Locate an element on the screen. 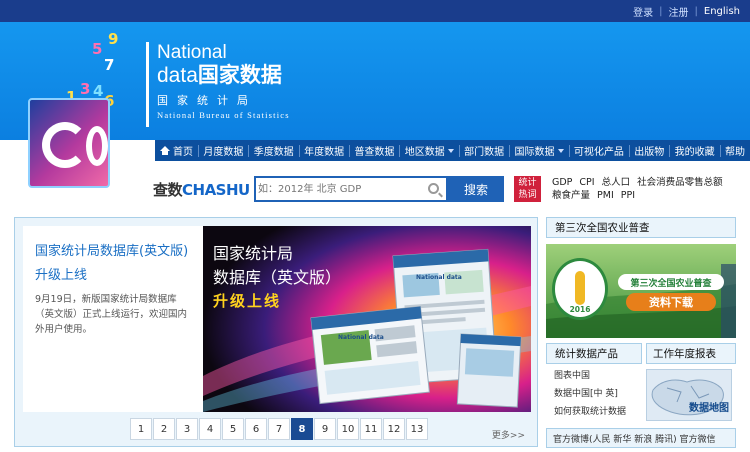 Image resolution: width=750 pixels, height=452 pixels. brand-en-name: National Bureau of Statistics is located at coordinates (223, 115).